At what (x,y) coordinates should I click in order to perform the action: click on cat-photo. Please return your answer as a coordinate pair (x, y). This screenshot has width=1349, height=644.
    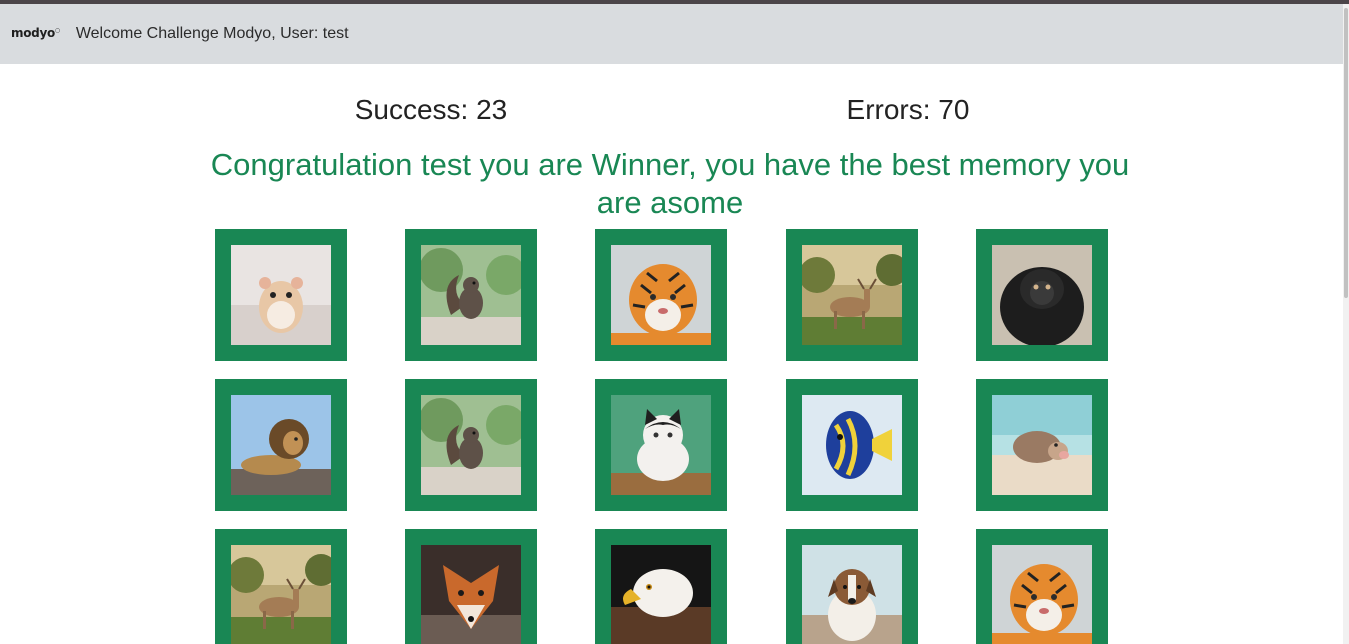
    Looking at the image, I should click on (661, 445).